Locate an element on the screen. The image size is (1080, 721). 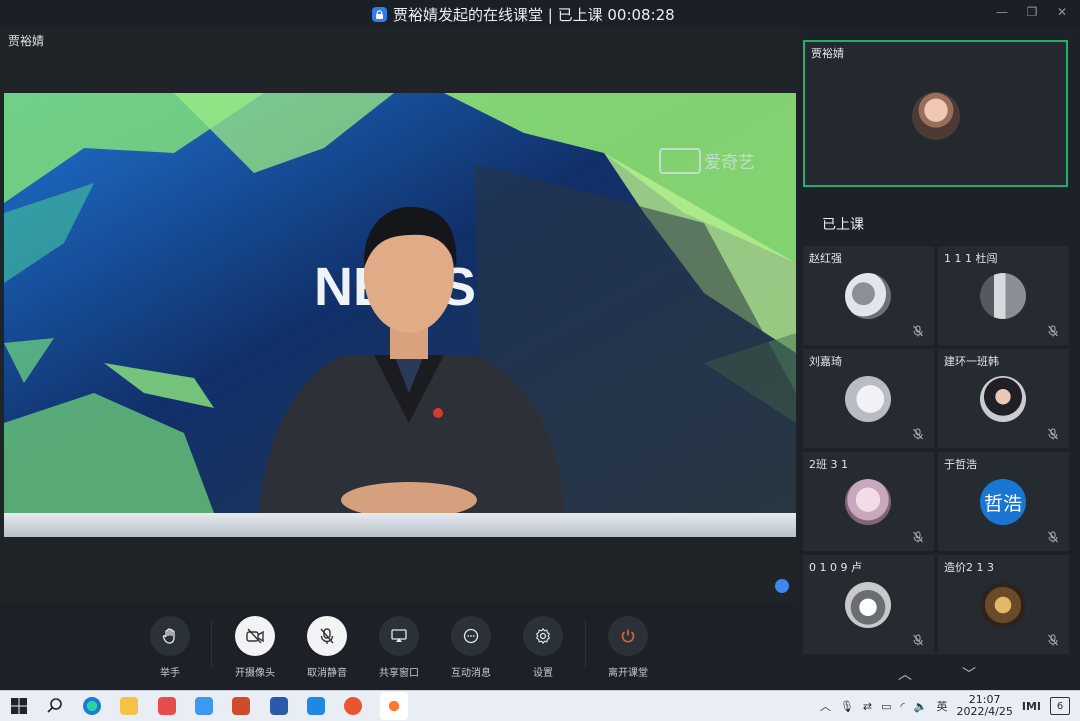
camera-toggle-button: 开摄像头 is located at coordinates (255, 647).